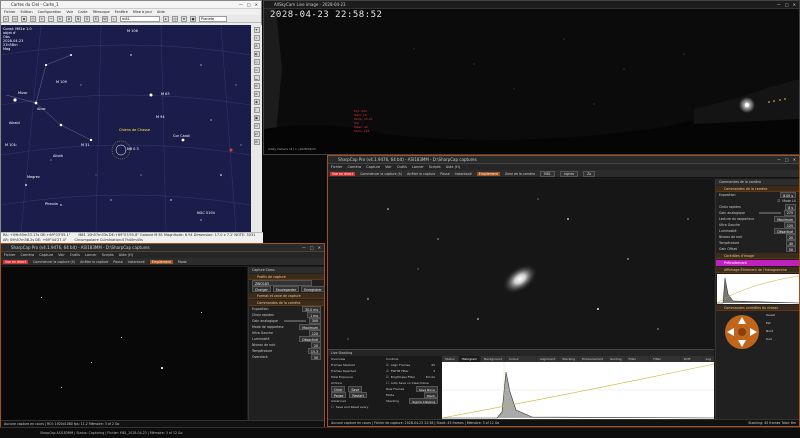  I want to click on menu-item: Fenêtre, so click(121, 12).